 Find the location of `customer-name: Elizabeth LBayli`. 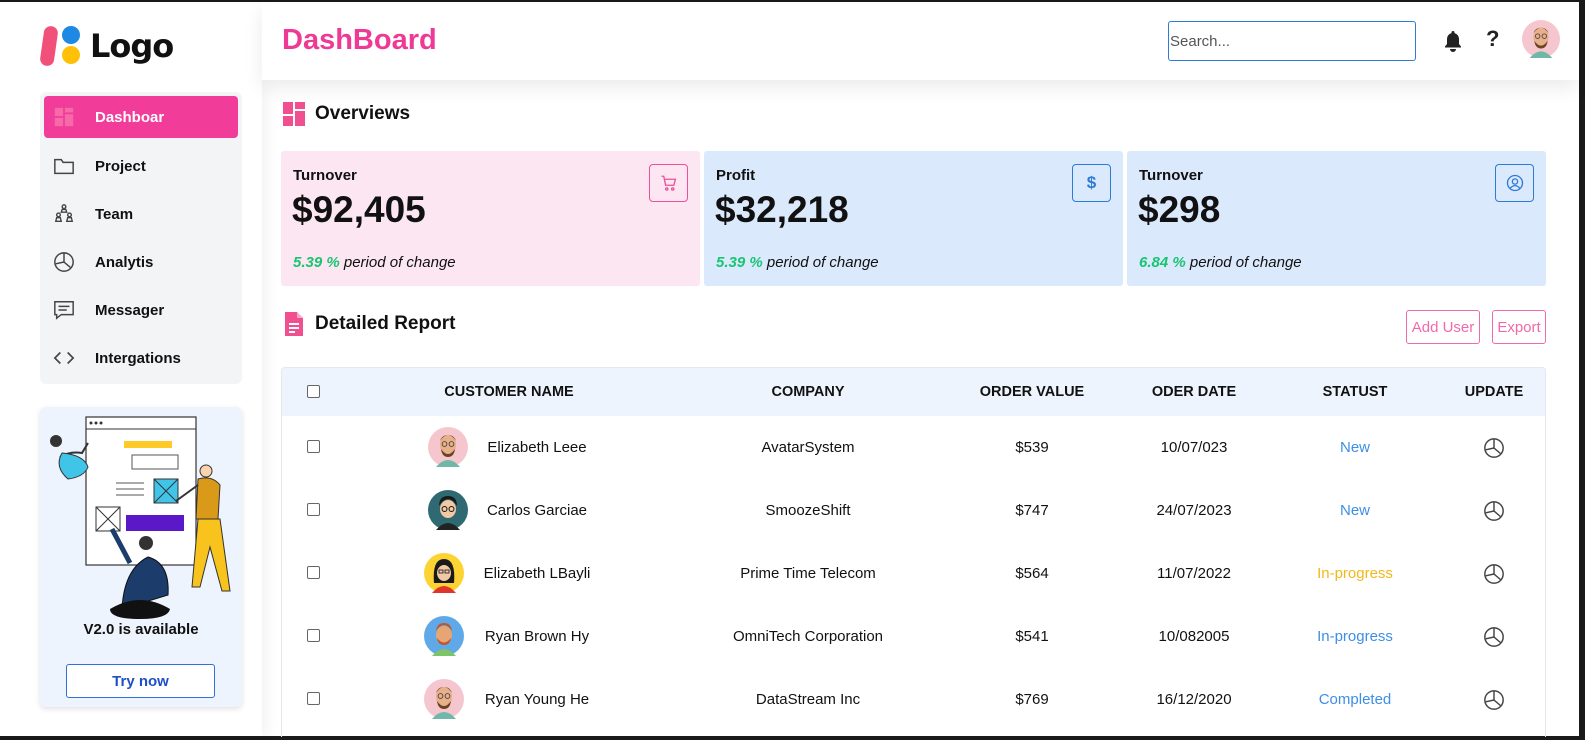

customer-name: Elizabeth LBayli is located at coordinates (537, 573).